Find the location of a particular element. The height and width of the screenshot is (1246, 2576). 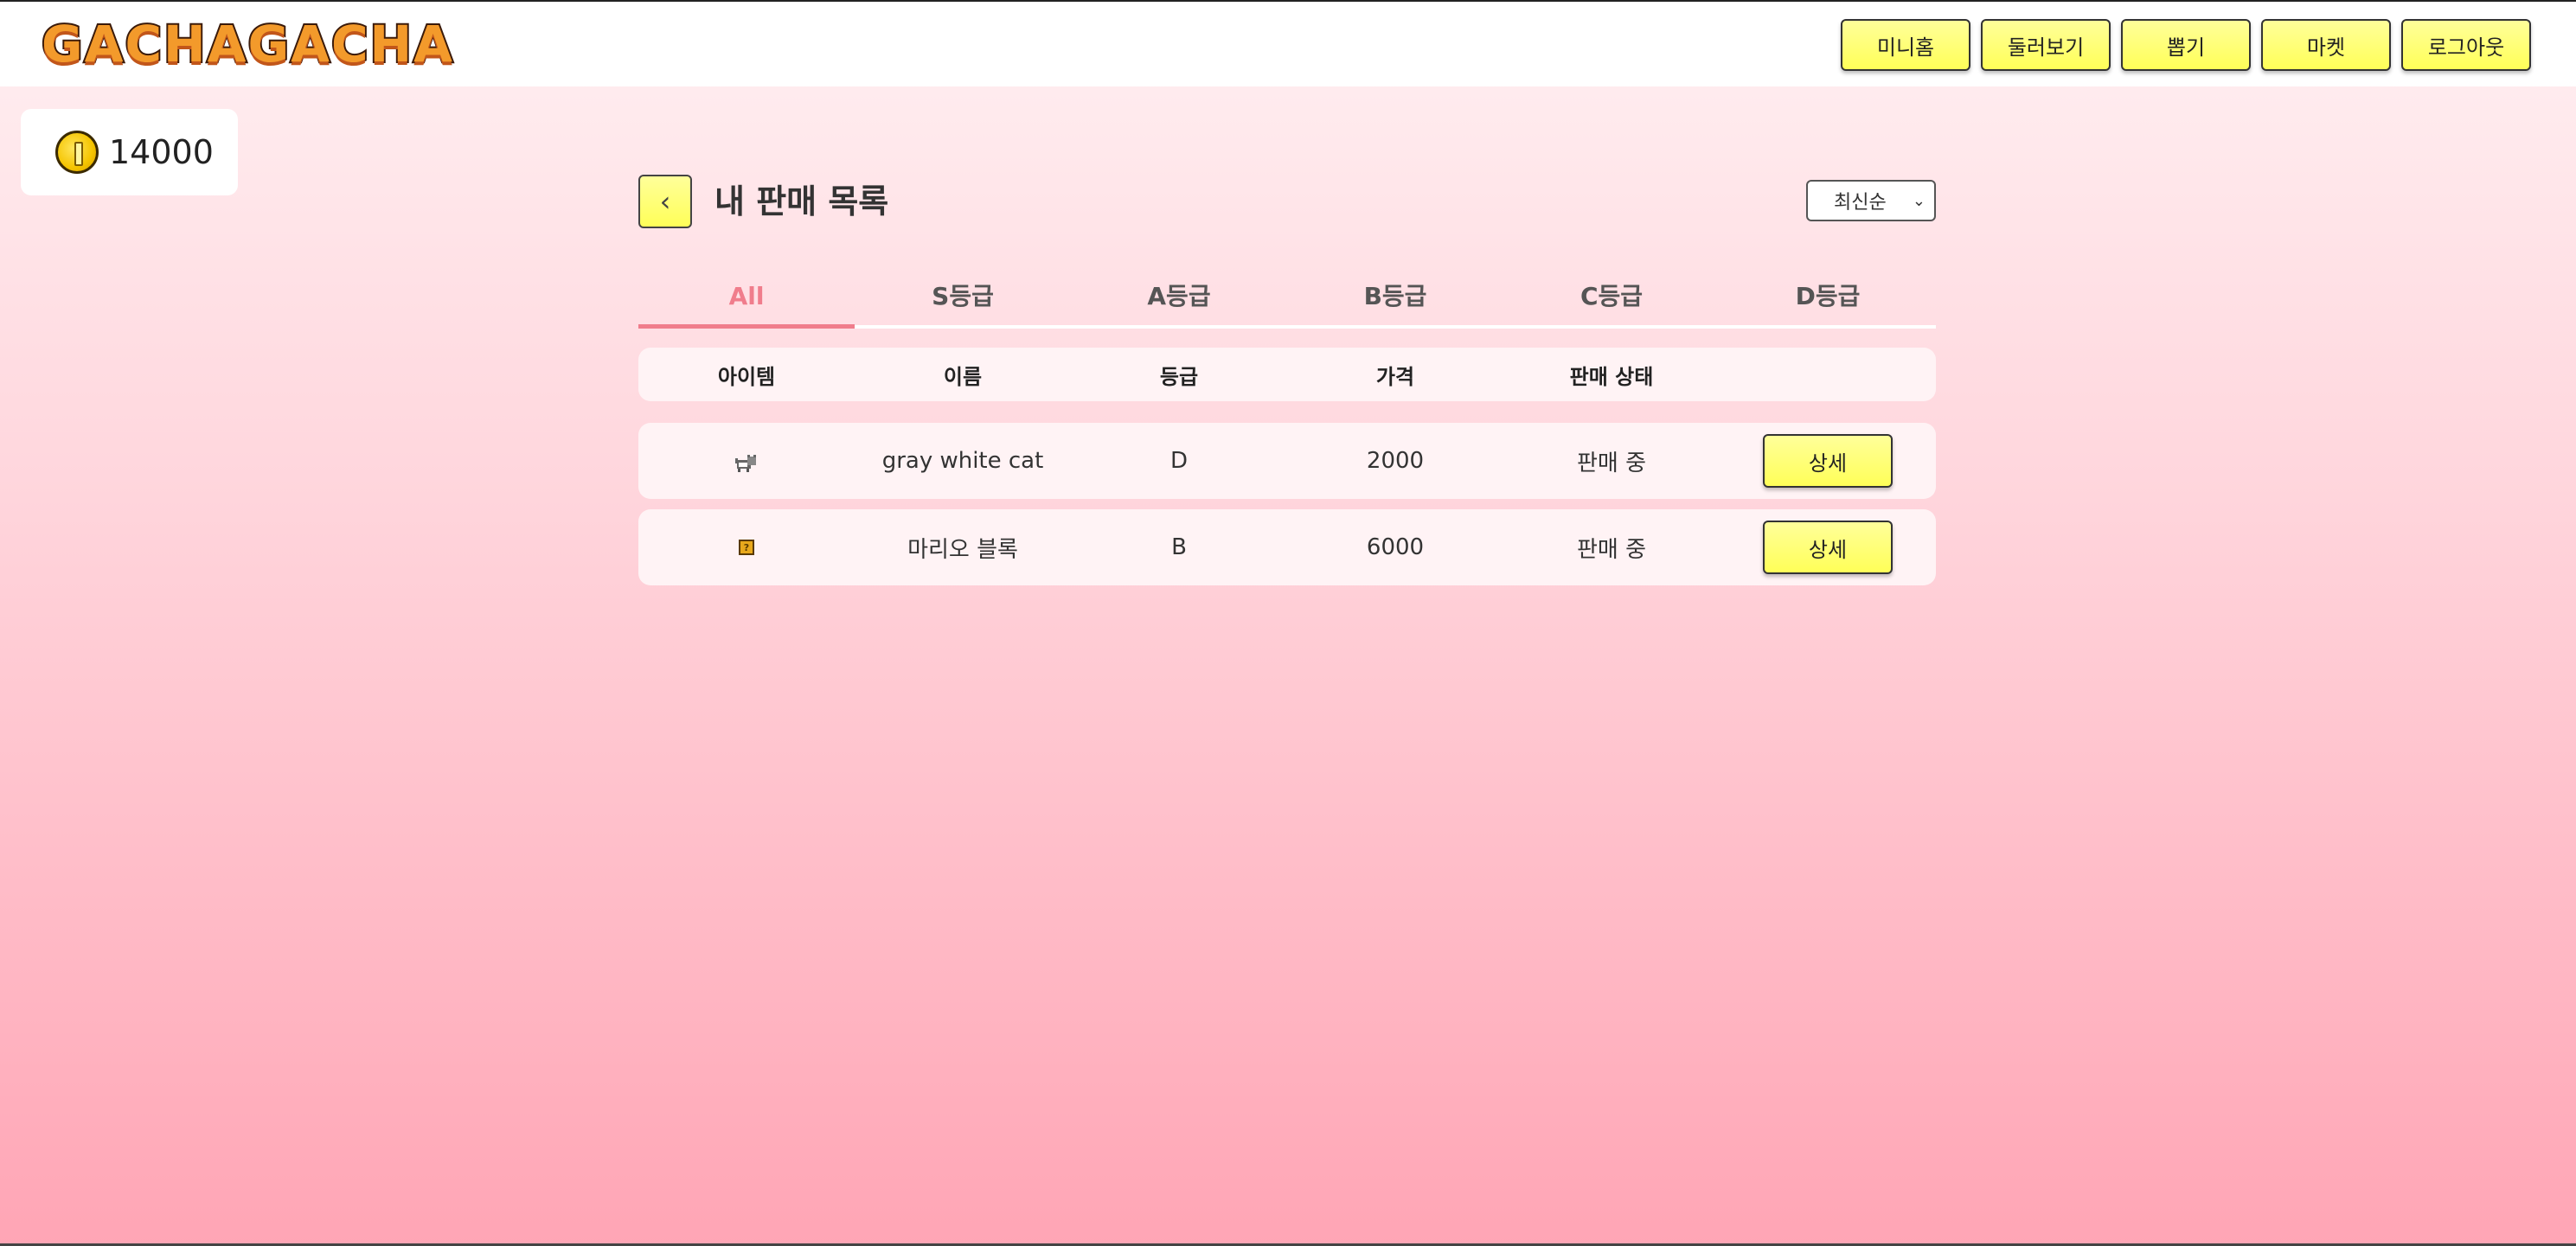

chevron-down-icon: ⌄ is located at coordinates (1919, 200).